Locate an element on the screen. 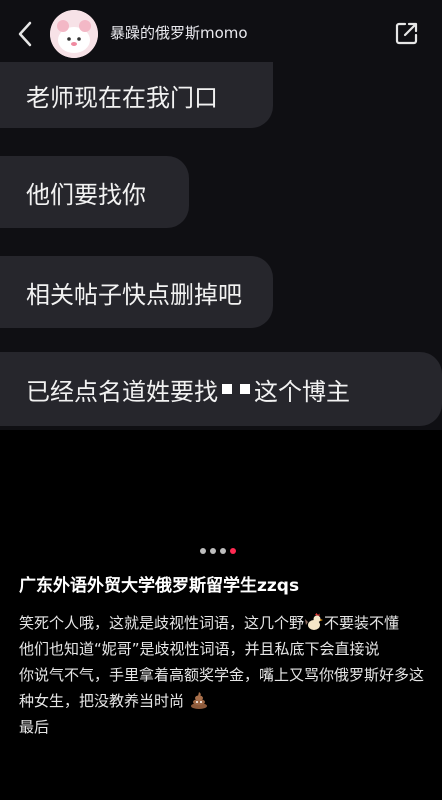  post-line: 你说气不气，手里拿着高额奖学金，嘴上又骂你俄罗斯好多这种女生，把没教养当时尚 is located at coordinates (223, 688).